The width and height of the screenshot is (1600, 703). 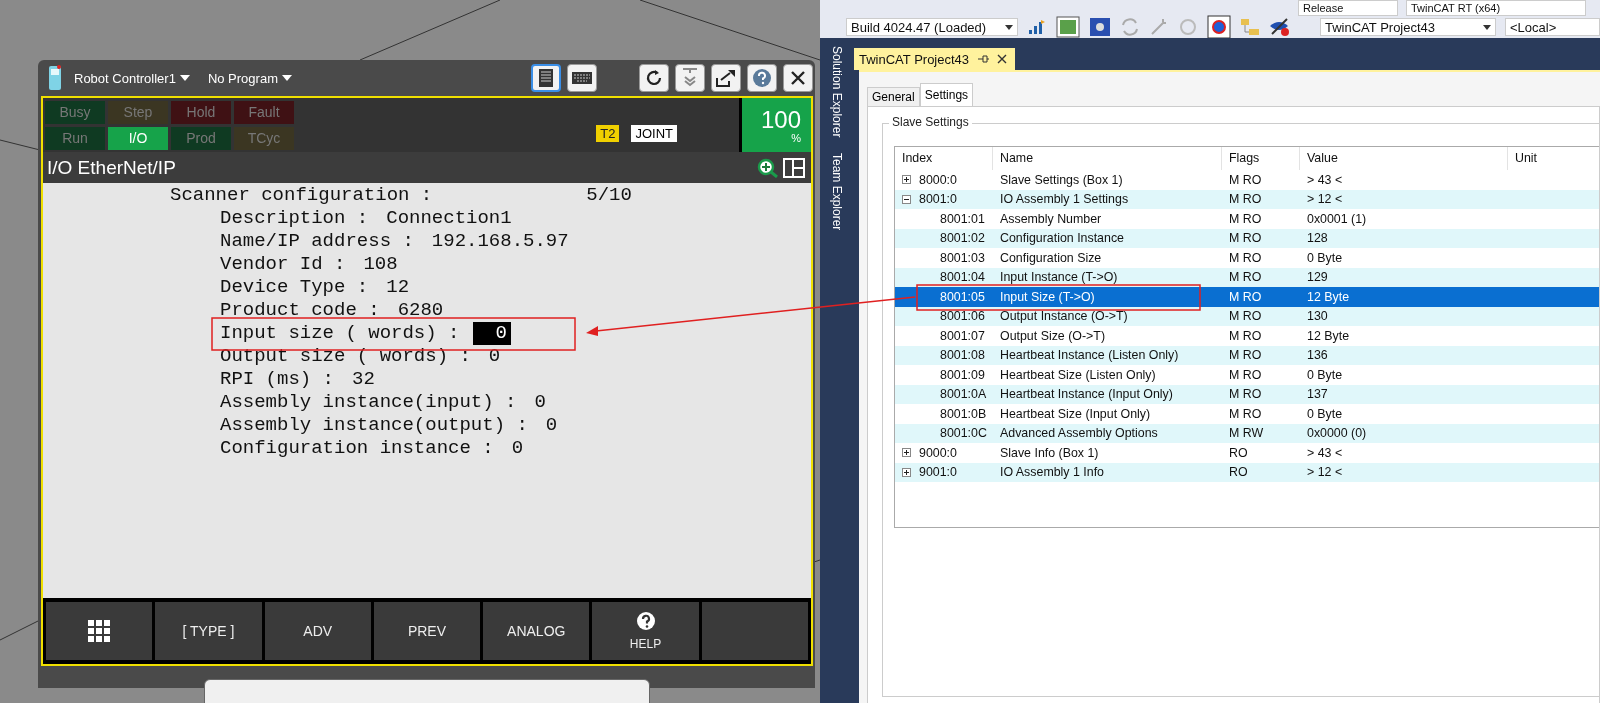 I want to click on table-row: 8001:08 Heartbeat Instance (Listen Only) M RO 136, so click(x=1247, y=355).